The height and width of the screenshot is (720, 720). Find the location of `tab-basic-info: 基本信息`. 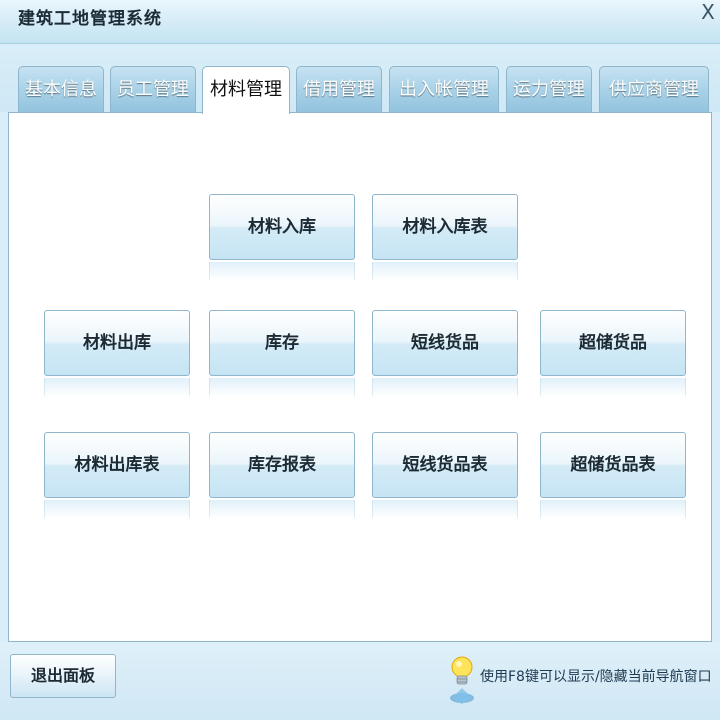

tab-basic-info: 基本信息 is located at coordinates (61, 89).